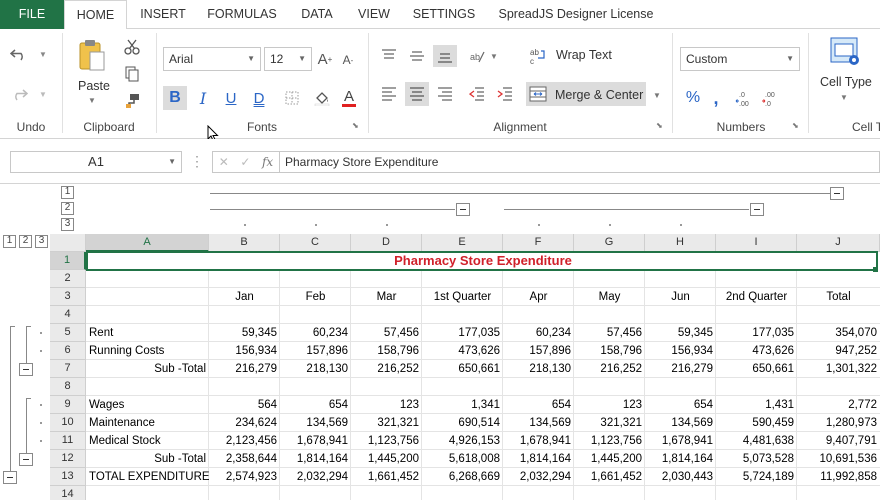  I want to click on bold-button: B, so click(175, 98).